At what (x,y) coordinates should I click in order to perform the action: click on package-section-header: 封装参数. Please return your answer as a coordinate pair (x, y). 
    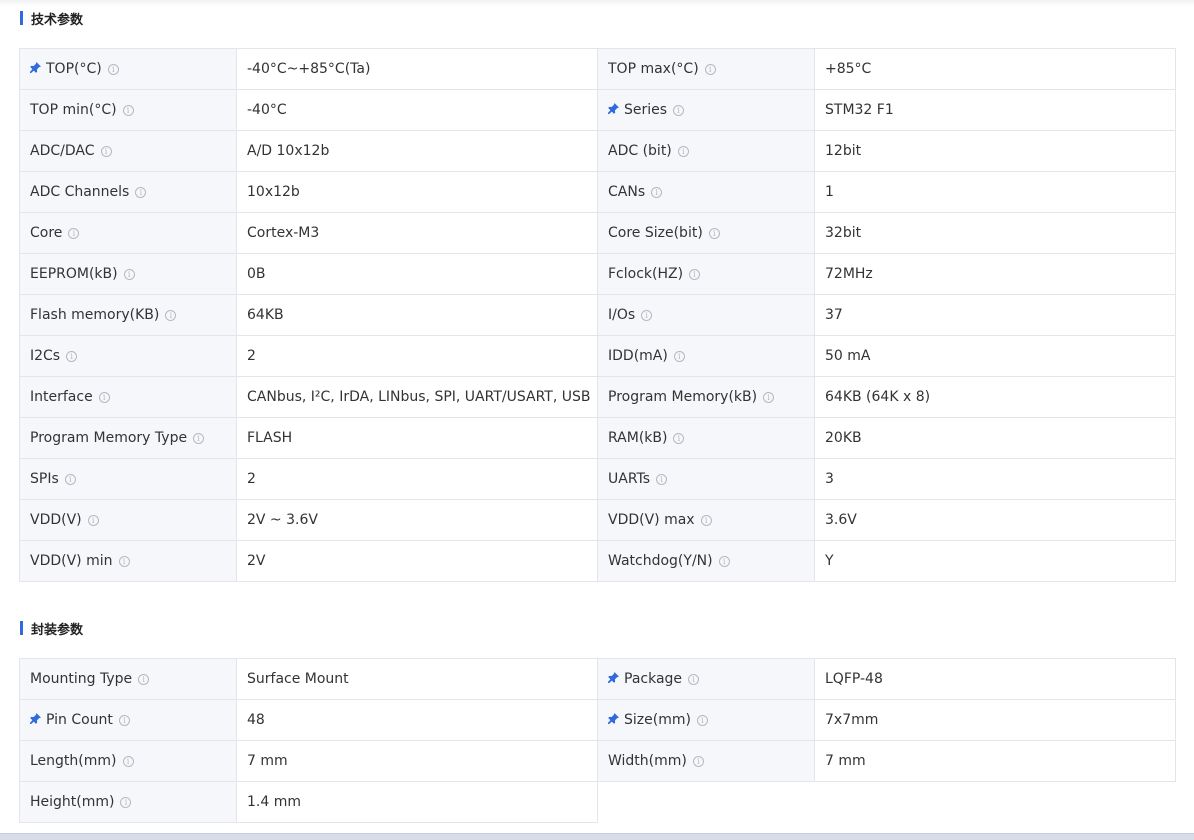
    Looking at the image, I should click on (52, 629).